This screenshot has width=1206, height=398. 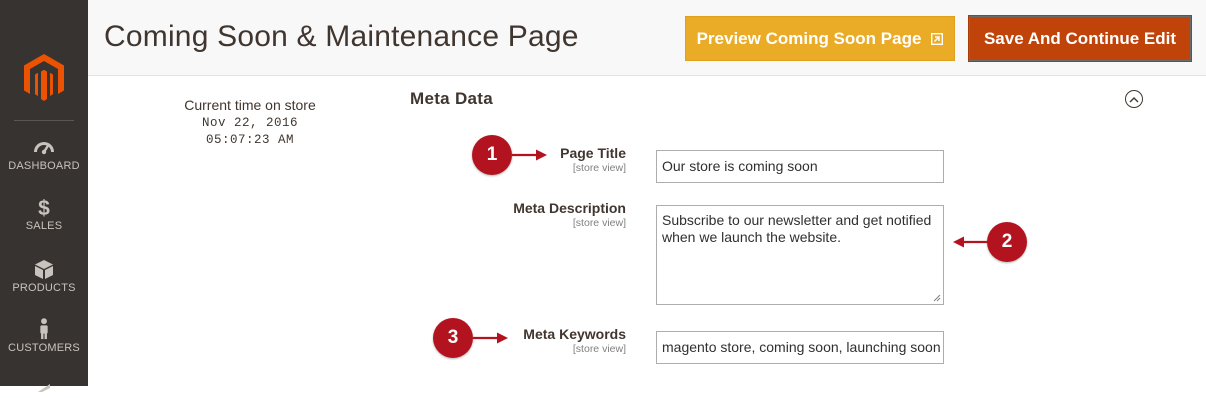 I want to click on save-and-continue-button: Save And Continue Edit, so click(x=1080, y=38).